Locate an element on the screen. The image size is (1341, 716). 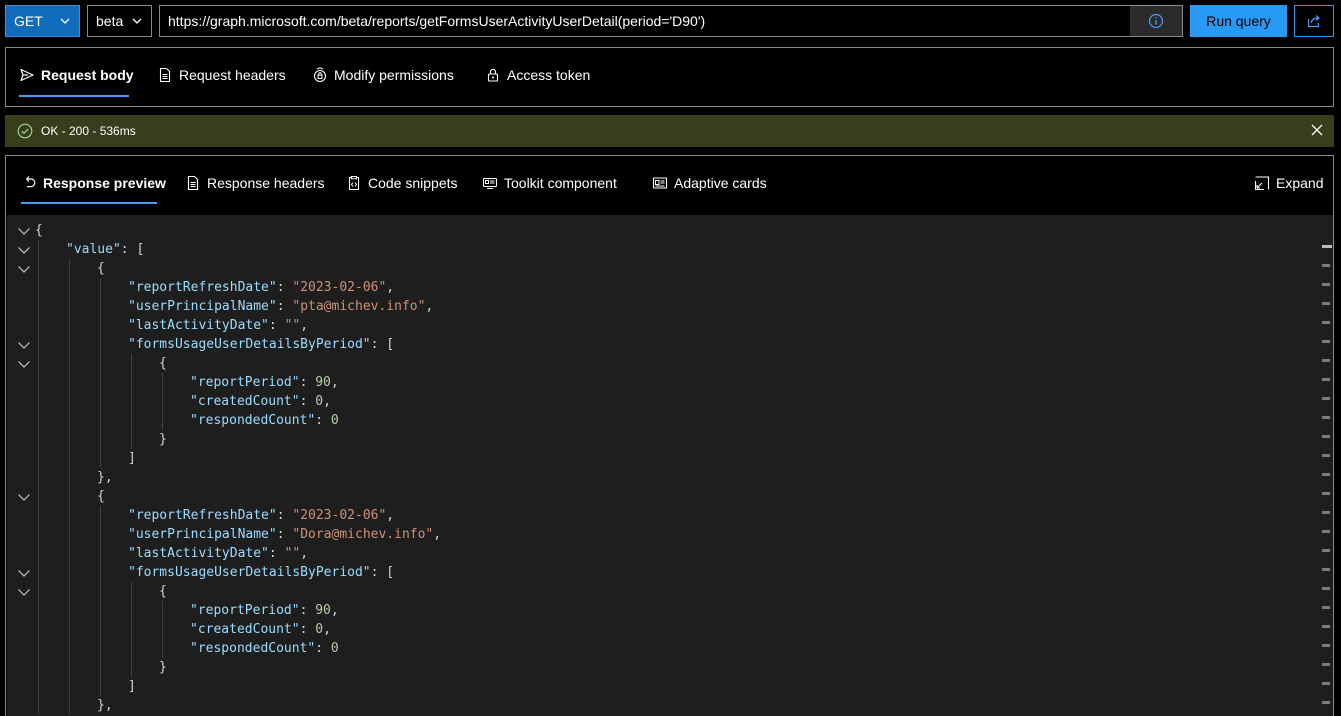
tab-toolkit-component: Toolkit component is located at coordinates (549, 183).